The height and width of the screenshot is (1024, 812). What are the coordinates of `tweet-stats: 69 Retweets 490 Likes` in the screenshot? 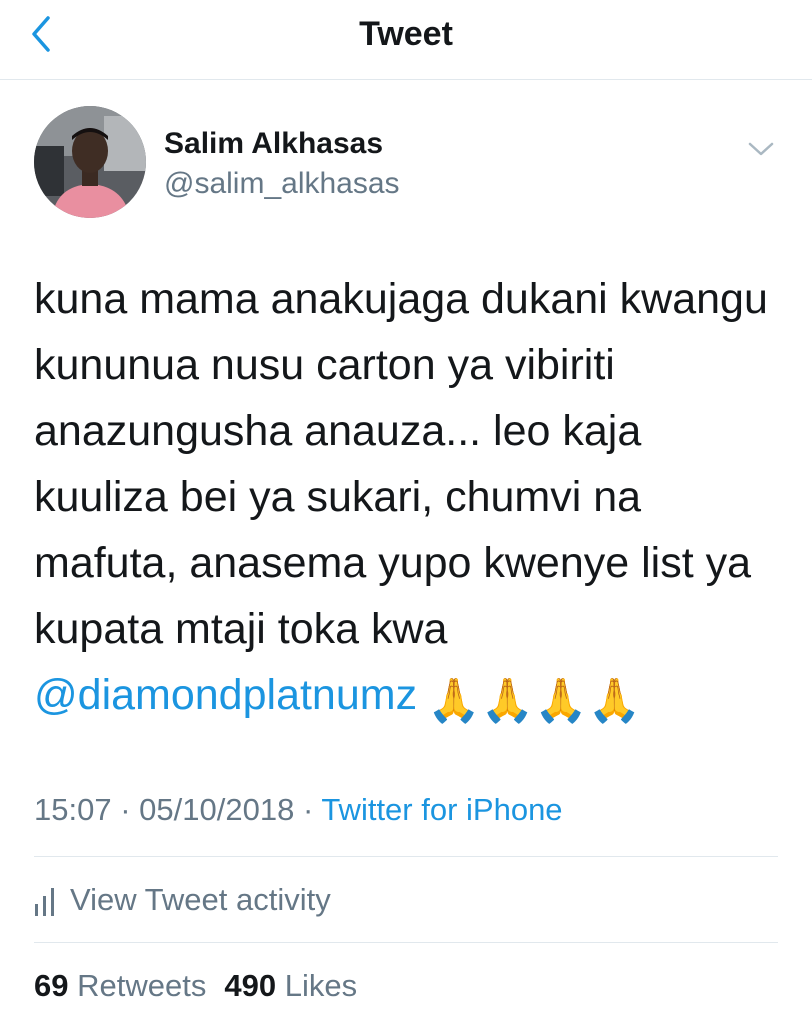 It's located at (195, 986).